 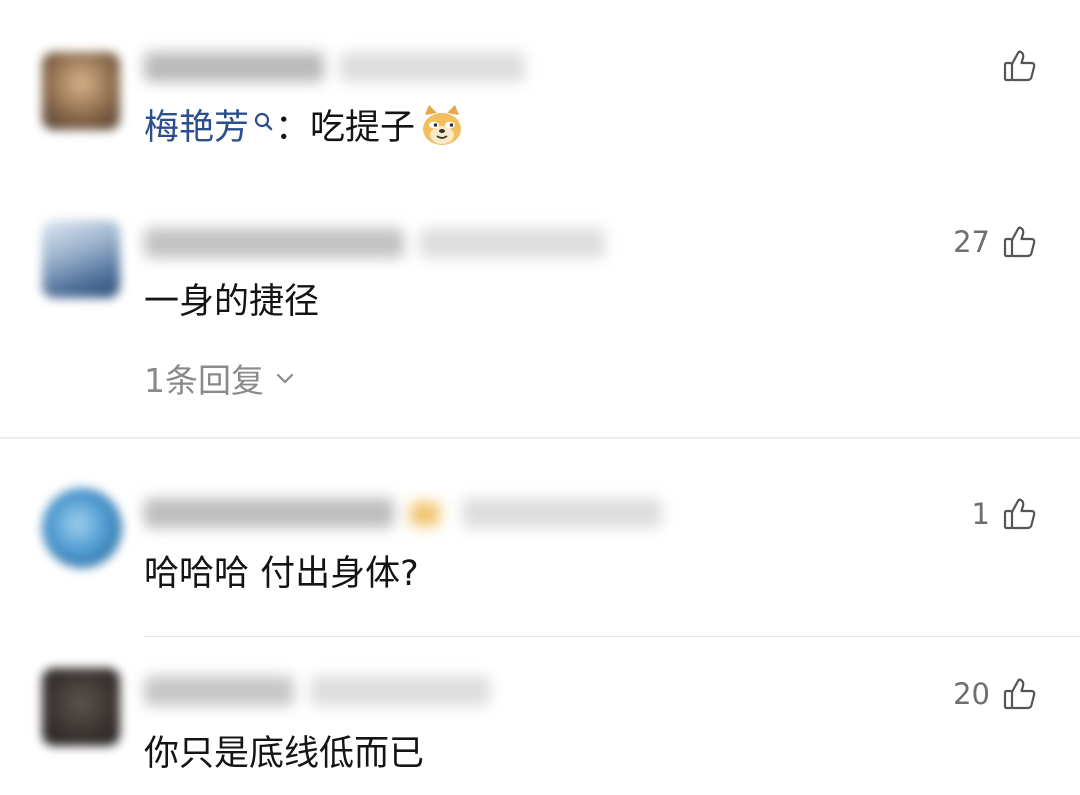 What do you see at coordinates (281, 574) in the screenshot?
I see `comment-text: 哈哈哈 付出身体?` at bounding box center [281, 574].